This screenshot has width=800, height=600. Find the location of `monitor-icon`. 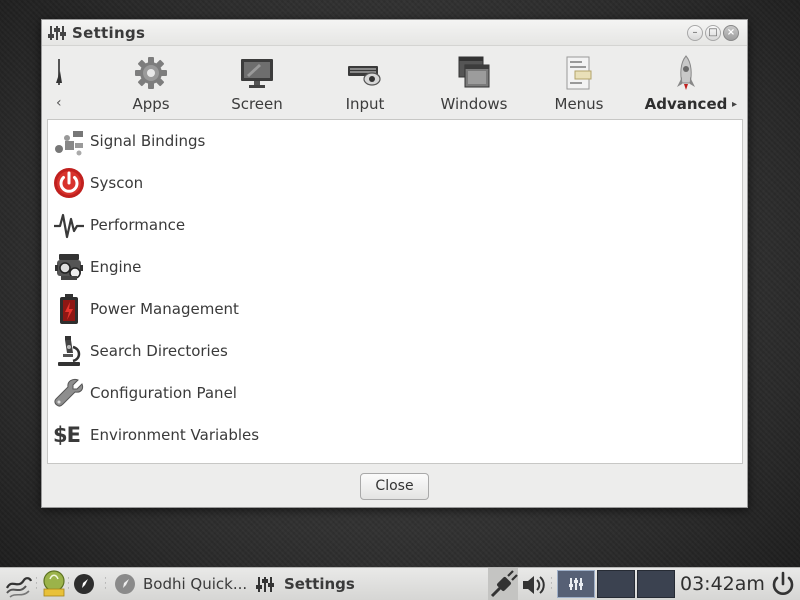

monitor-icon is located at coordinates (257, 73).